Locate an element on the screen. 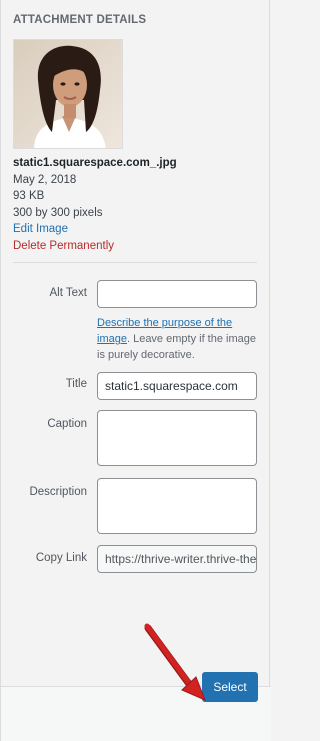 The image size is (320, 741). edit-image-link: Edit Image is located at coordinates (40, 229).